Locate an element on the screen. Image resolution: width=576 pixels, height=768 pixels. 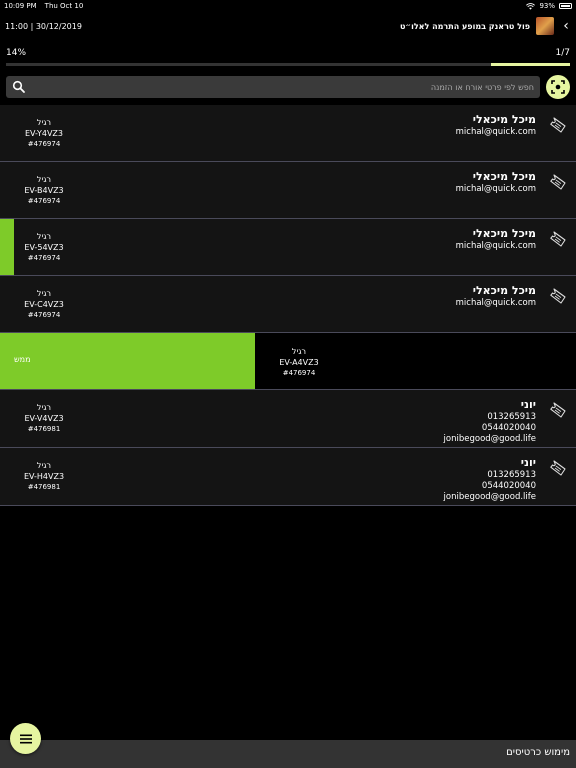
ticket-code: EV-C4VZ3 is located at coordinates (44, 304).